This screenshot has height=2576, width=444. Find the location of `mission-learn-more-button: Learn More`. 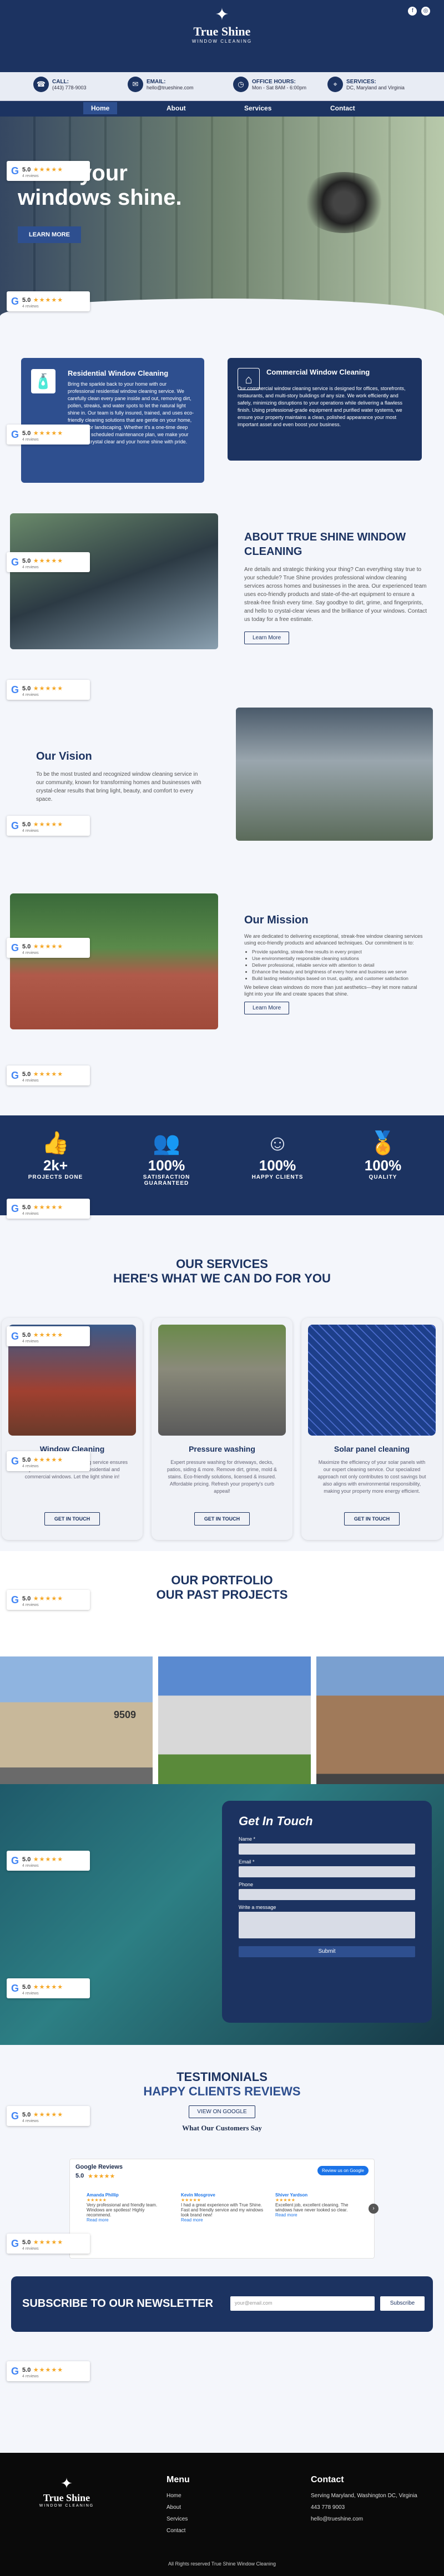

mission-learn-more-button: Learn More is located at coordinates (267, 1008).